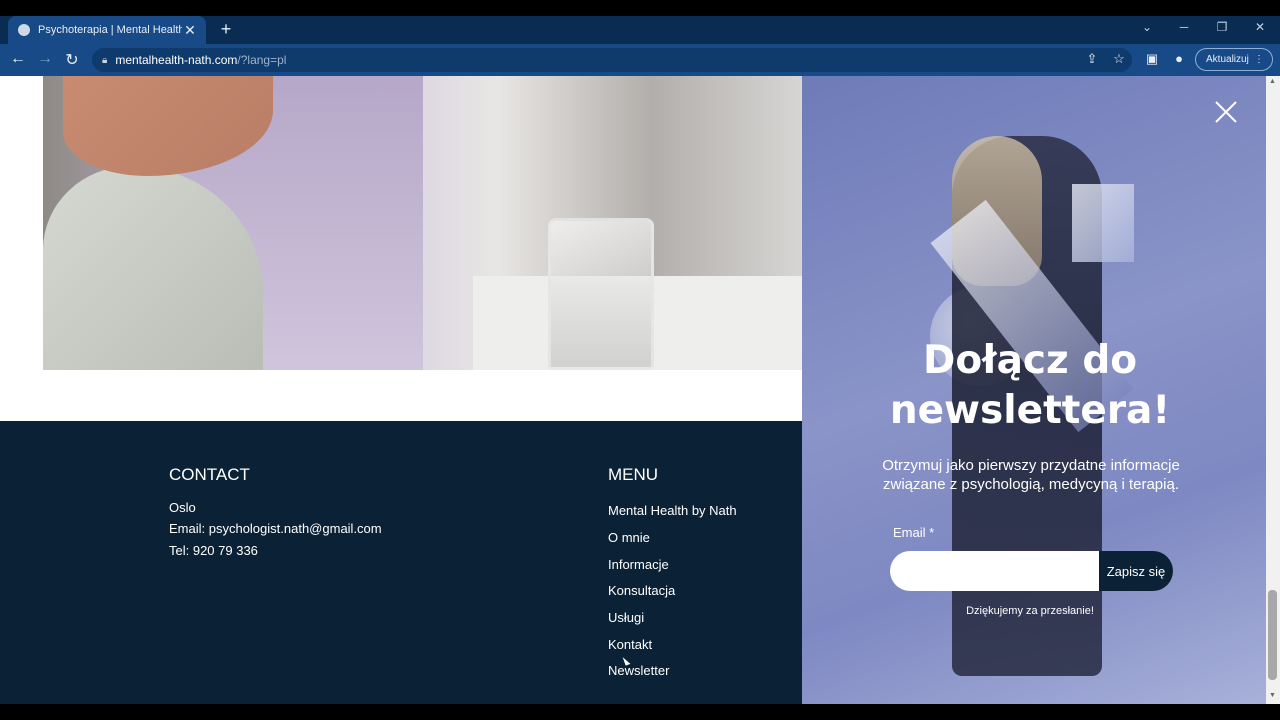 The width and height of the screenshot is (1280, 720). I want to click on glass-shape, so click(601, 294).